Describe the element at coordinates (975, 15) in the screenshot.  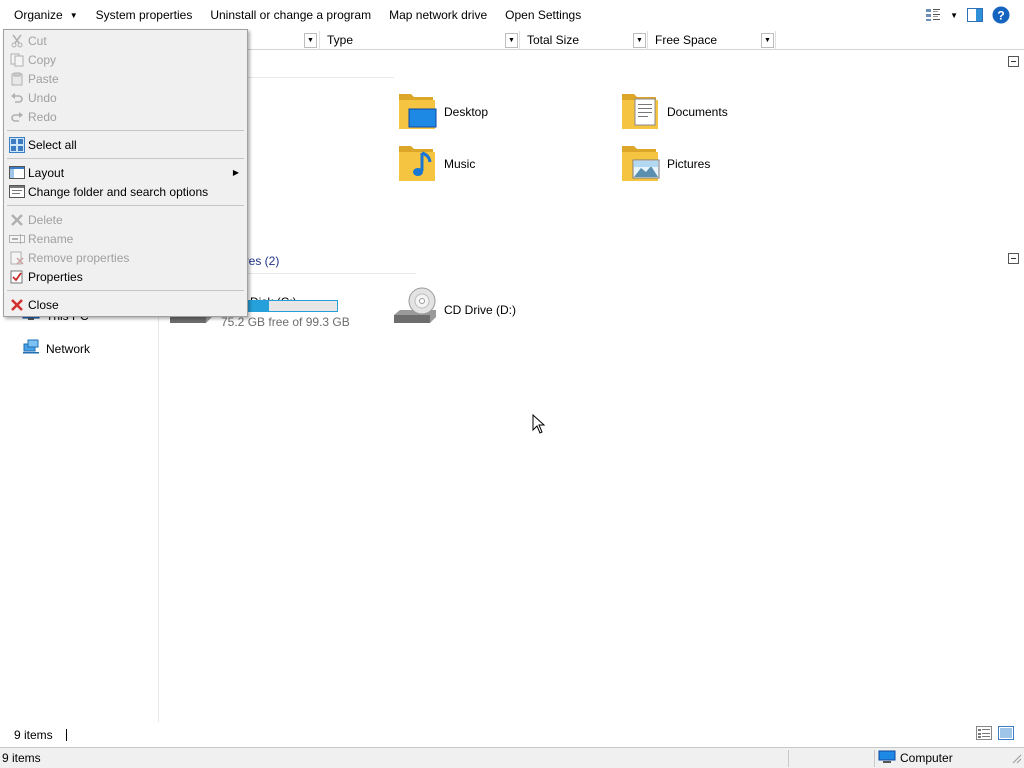
I see `preview-pane-icon` at that location.